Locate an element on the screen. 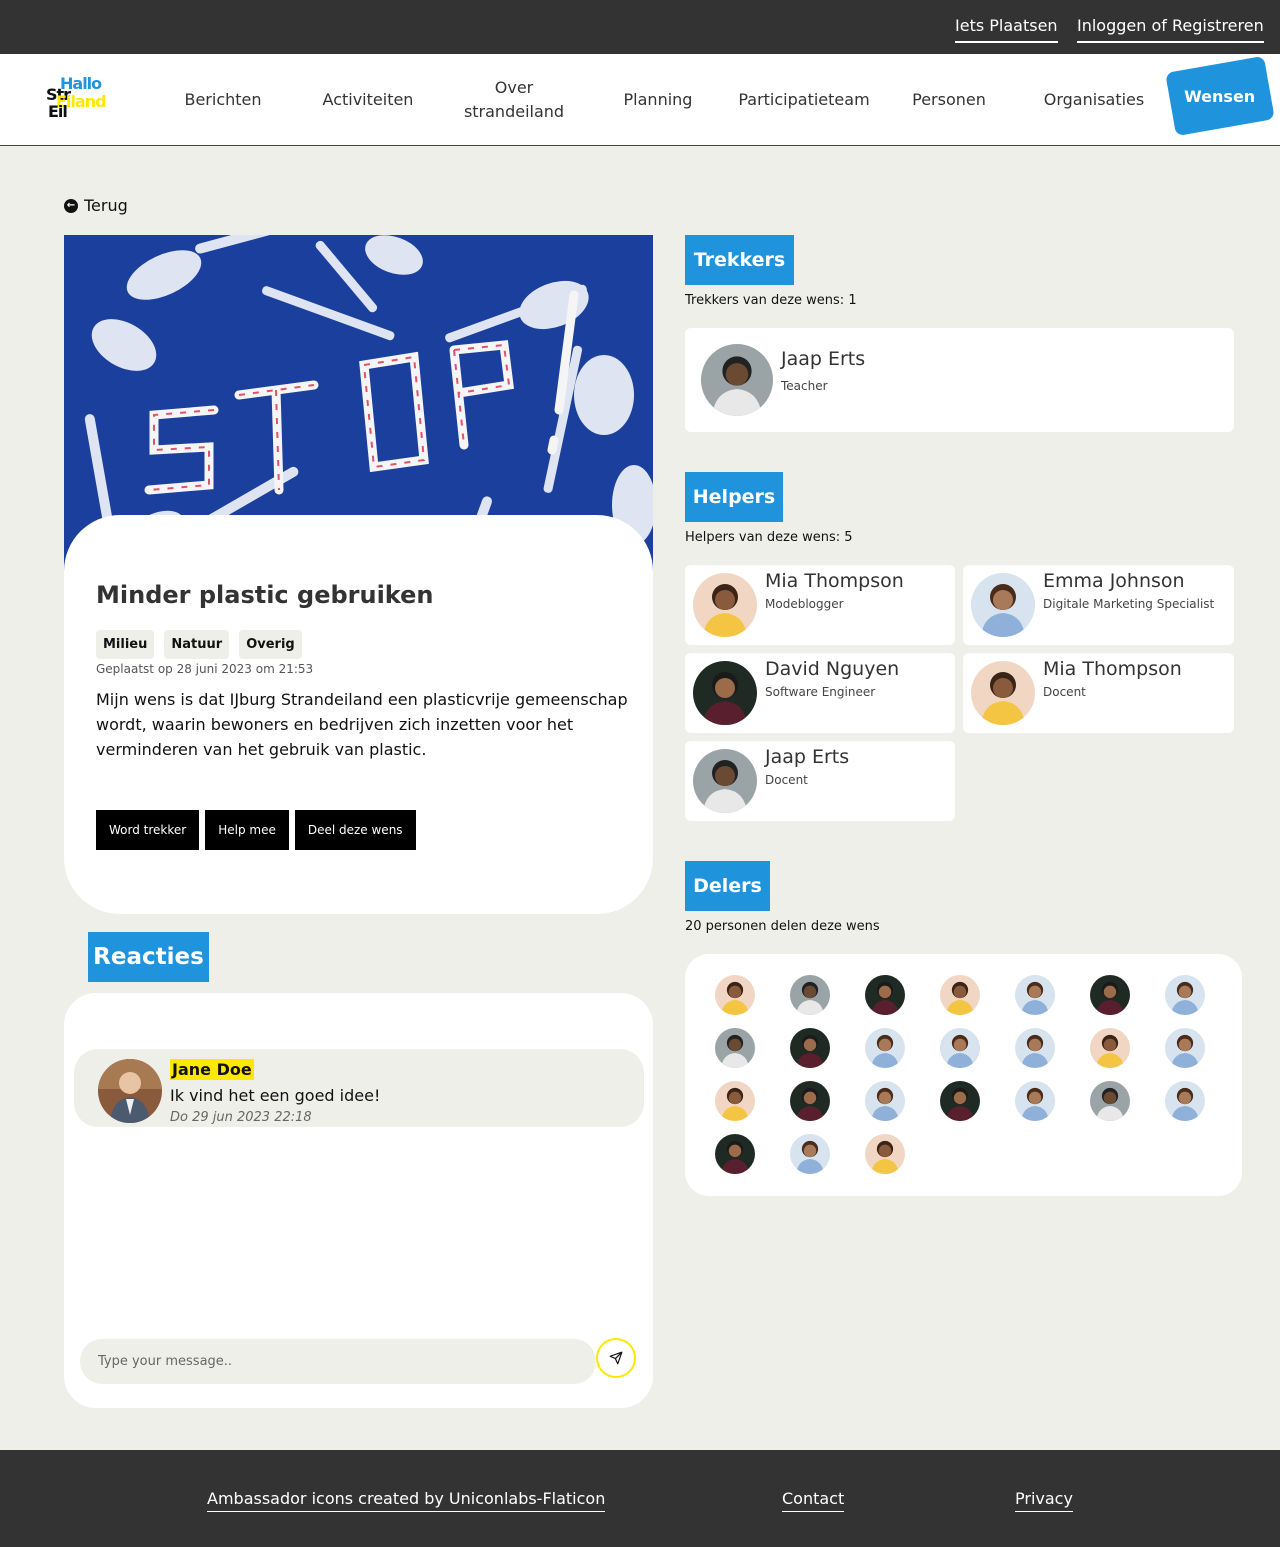 This screenshot has width=1280, height=1547. top-bar: Iets Plaatsen Inloggen of Registreren is located at coordinates (640, 27).